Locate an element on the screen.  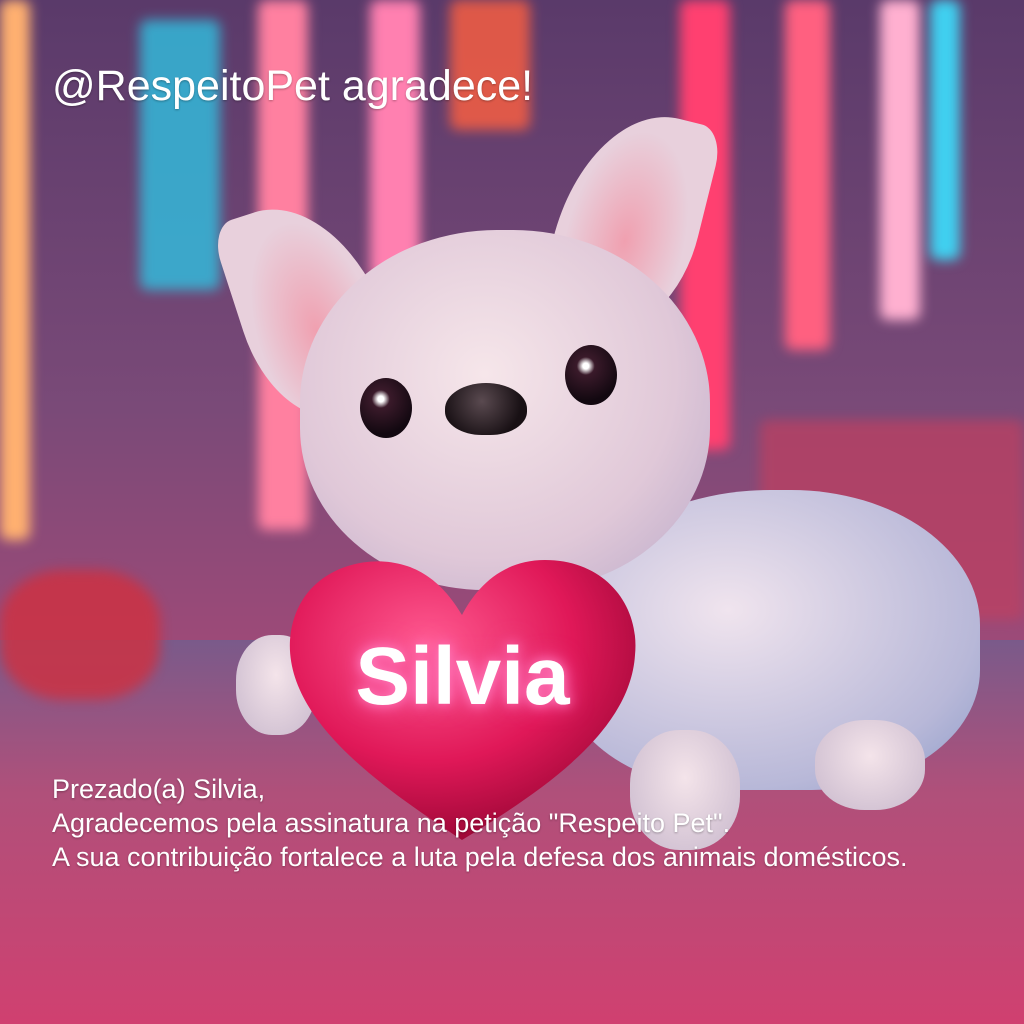
greeting: Prezado(a) Silvia, is located at coordinates (159, 789).